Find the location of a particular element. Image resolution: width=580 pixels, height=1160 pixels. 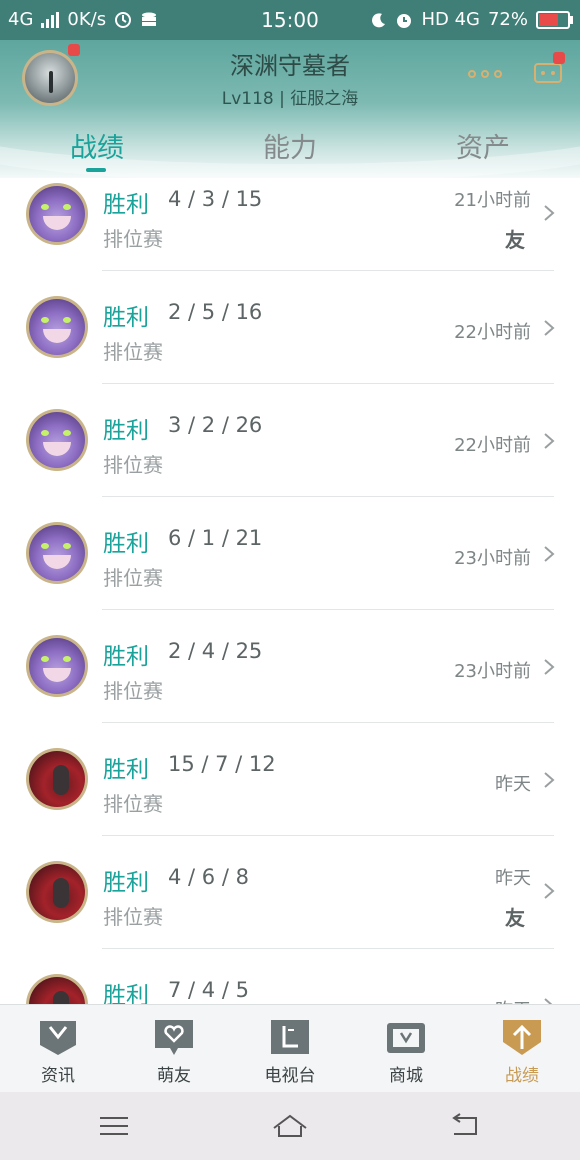

nav-tv-label: 电视台 is located at coordinates (290, 1076).